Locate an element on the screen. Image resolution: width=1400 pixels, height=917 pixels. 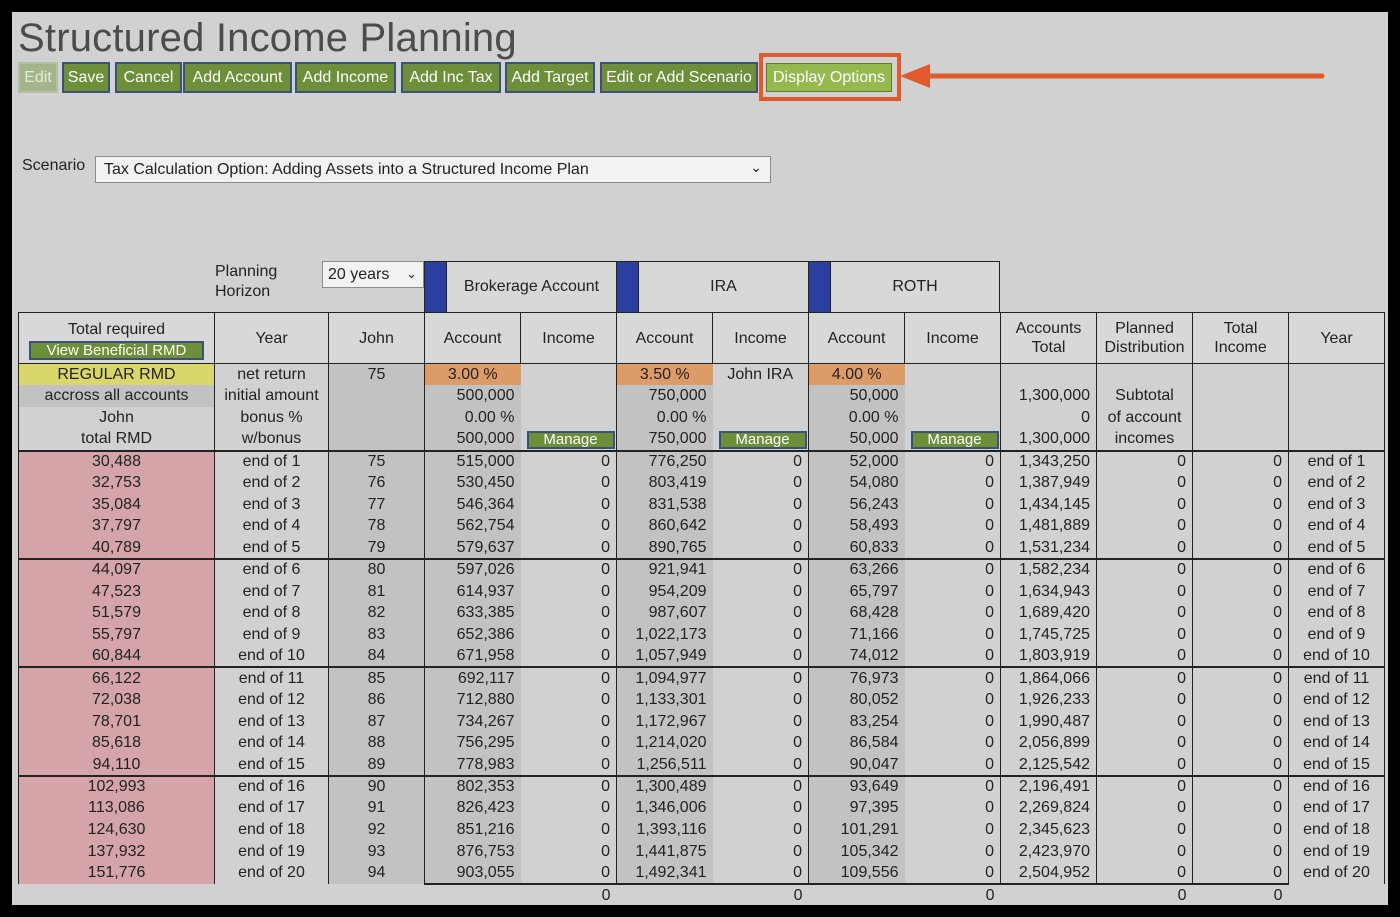
table-totals-row: 00000 is located at coordinates (702, 894).